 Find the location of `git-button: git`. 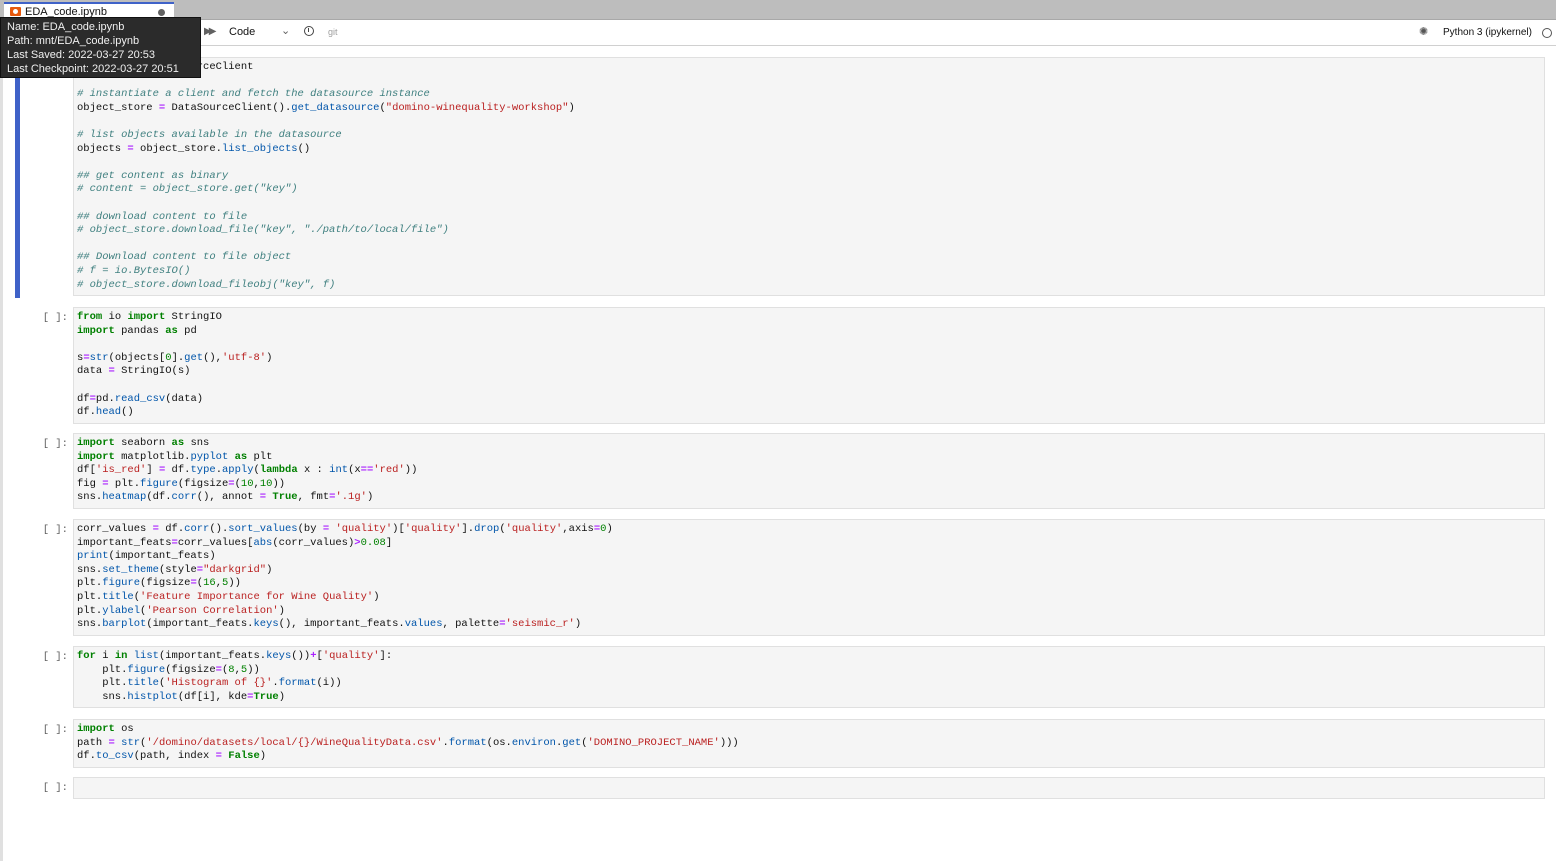

git-button: git is located at coordinates (333, 32).